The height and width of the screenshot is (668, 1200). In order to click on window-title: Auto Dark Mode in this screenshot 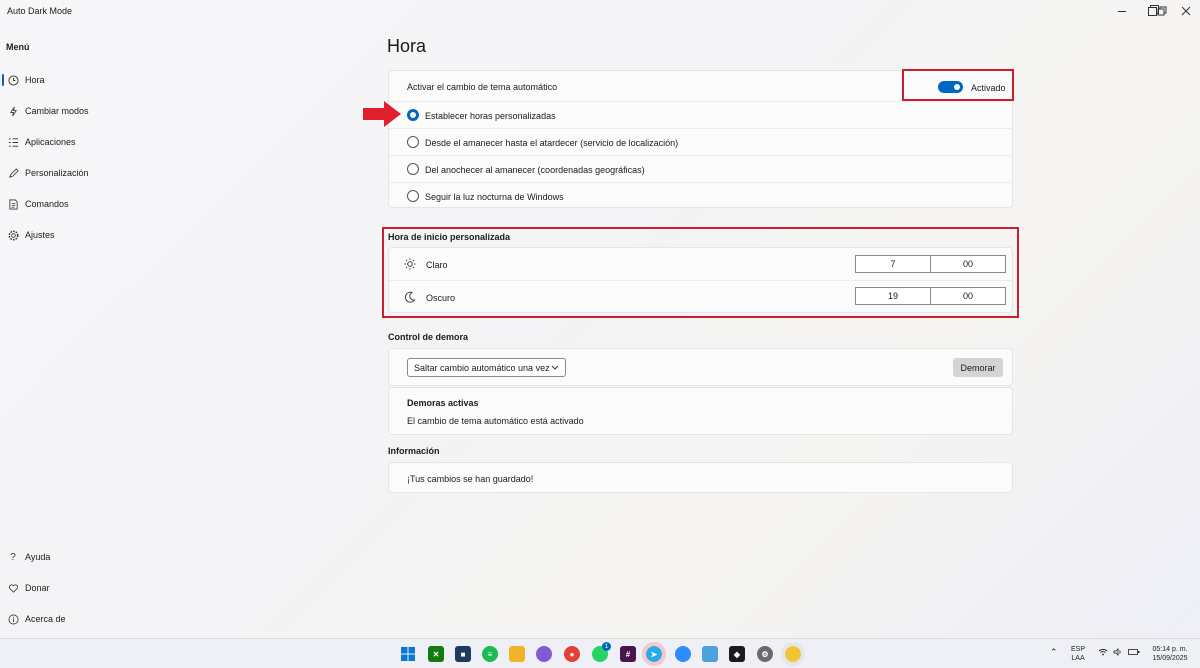, I will do `click(40, 11)`.